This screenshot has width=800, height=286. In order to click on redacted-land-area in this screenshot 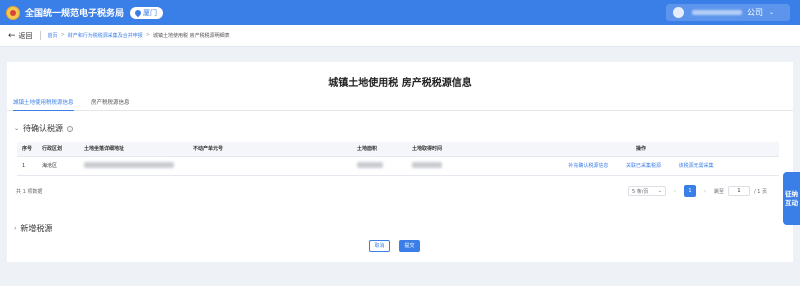, I will do `click(370, 165)`.